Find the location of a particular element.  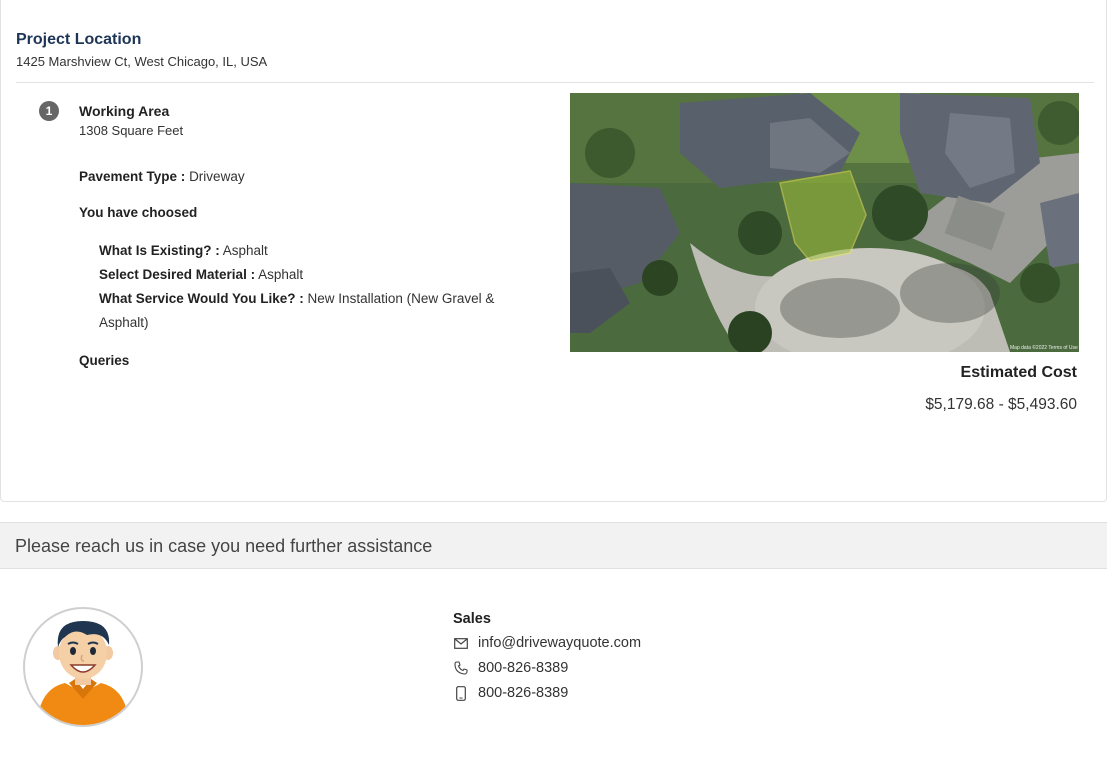

map-attribution: Map data ©2022 Terms of Use is located at coordinates (1044, 347).